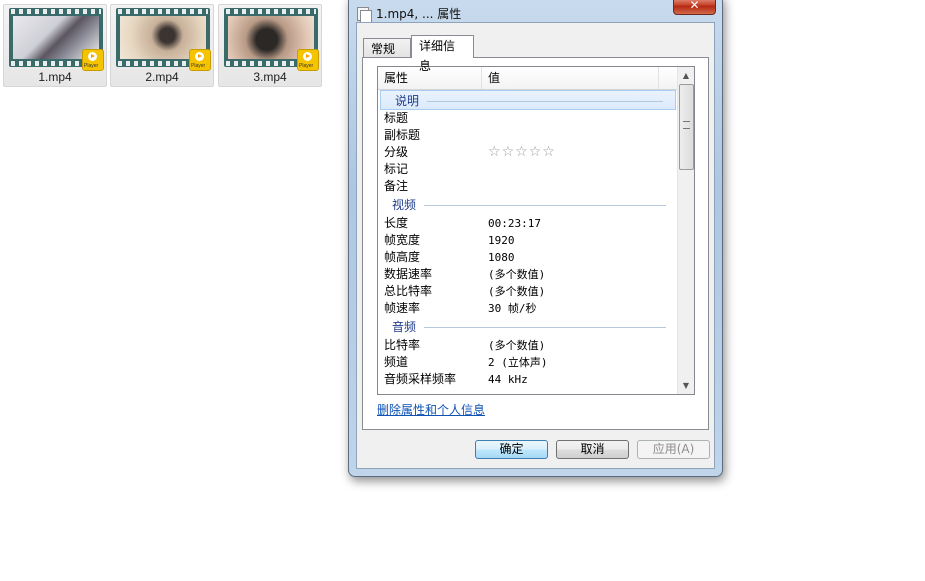 Image resolution: width=925 pixels, height=581 pixels. What do you see at coordinates (518, 362) in the screenshot?
I see `property-value: 2 (立体声)` at bounding box center [518, 362].